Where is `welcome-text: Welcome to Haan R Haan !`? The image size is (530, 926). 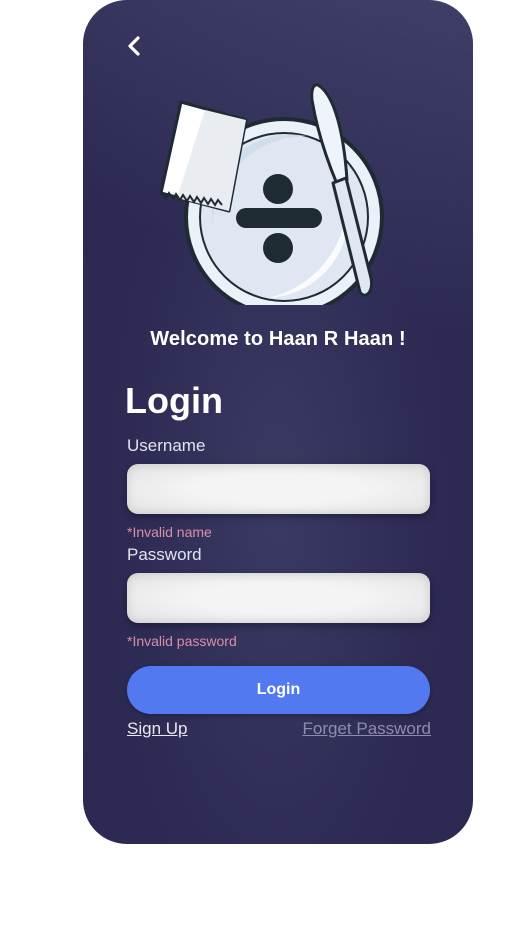 welcome-text: Welcome to Haan R Haan ! is located at coordinates (278, 339).